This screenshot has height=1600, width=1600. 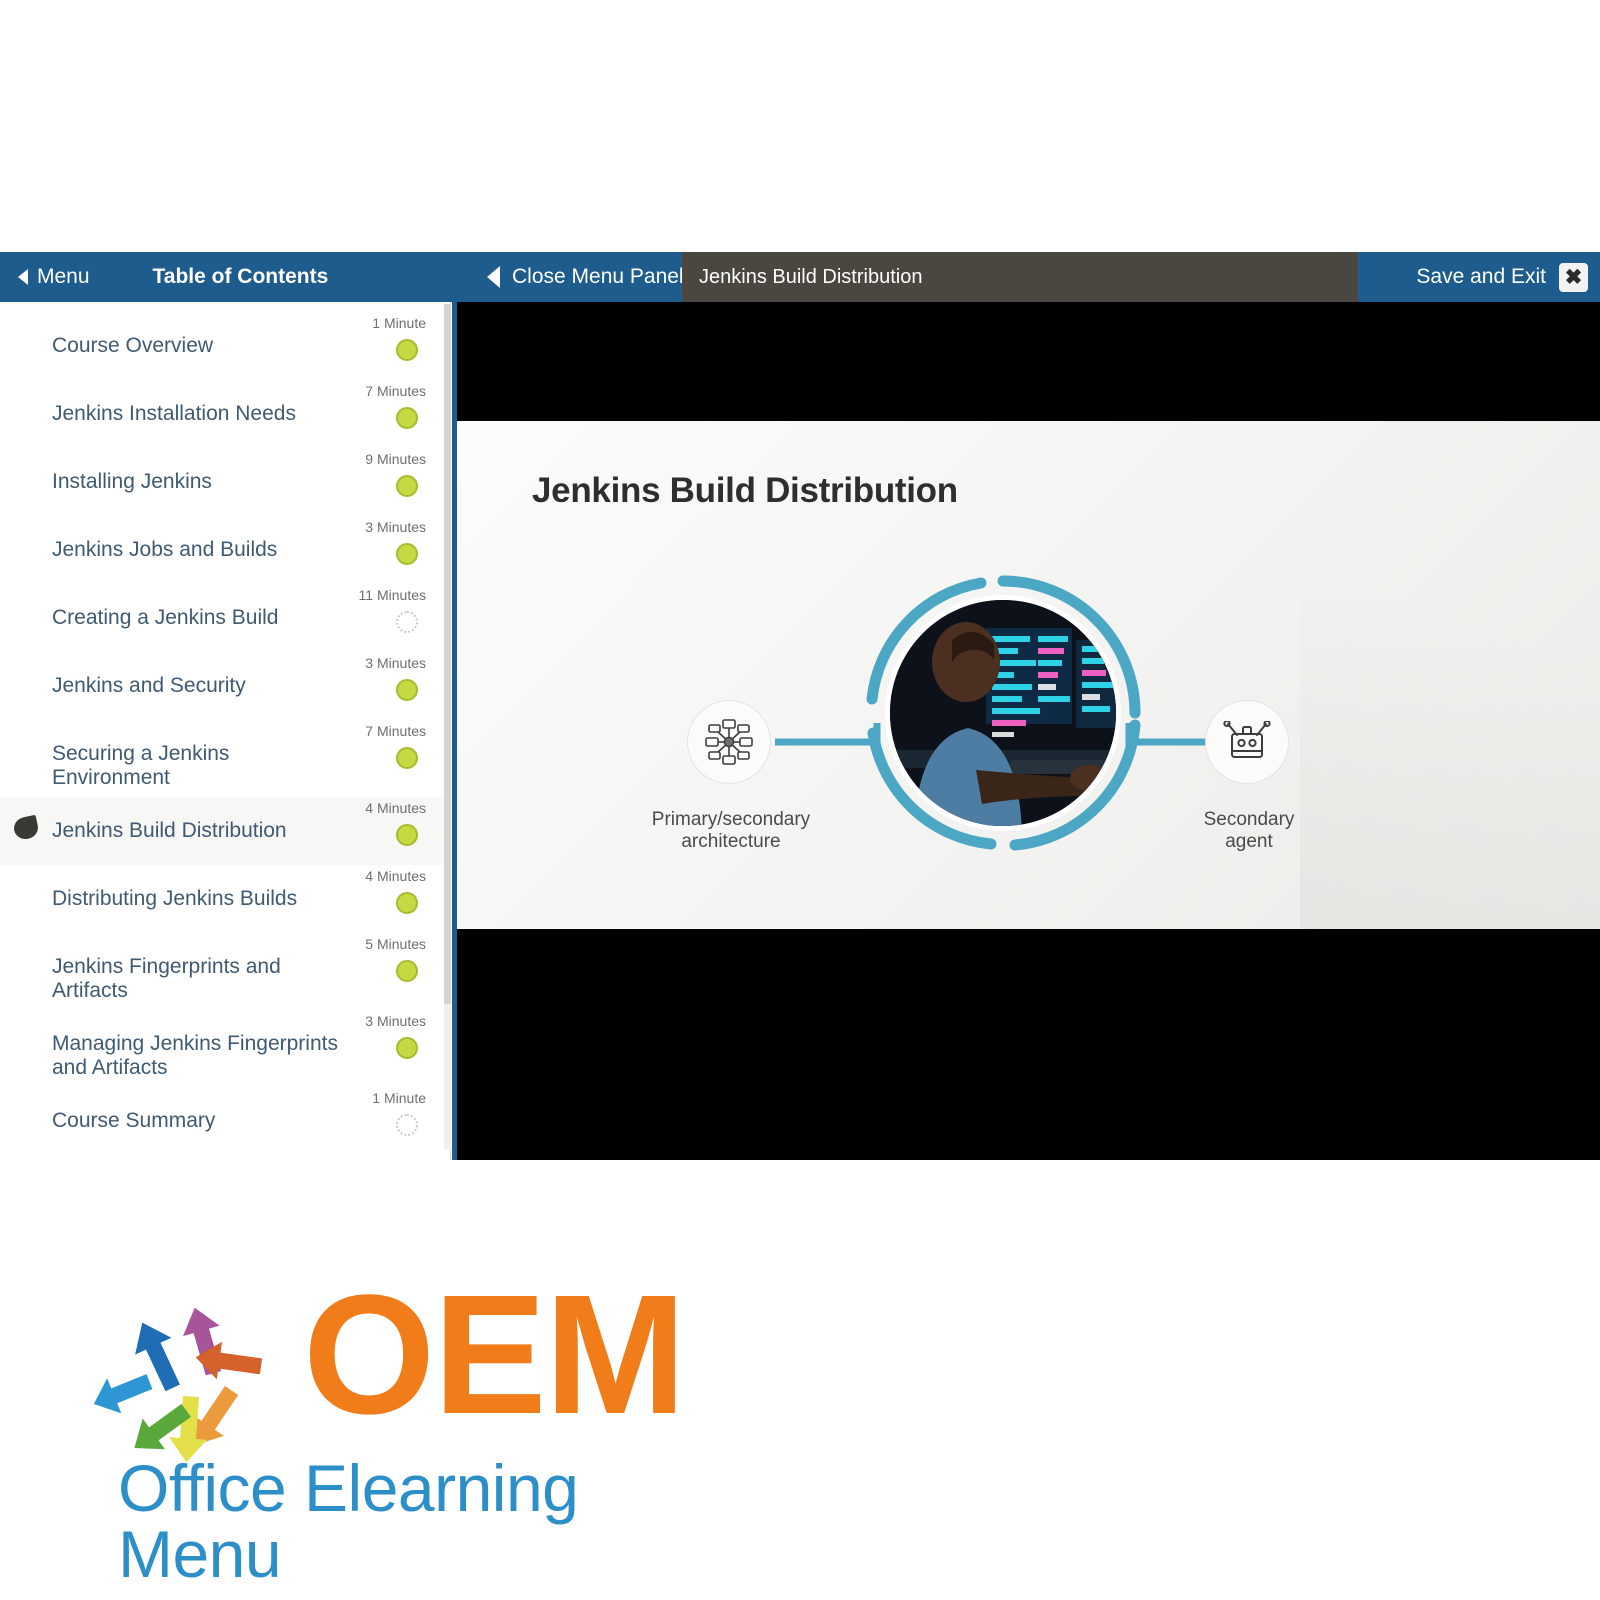 I want to click on toc-item-title: Jenkins Build Distribution, so click(x=169, y=831).